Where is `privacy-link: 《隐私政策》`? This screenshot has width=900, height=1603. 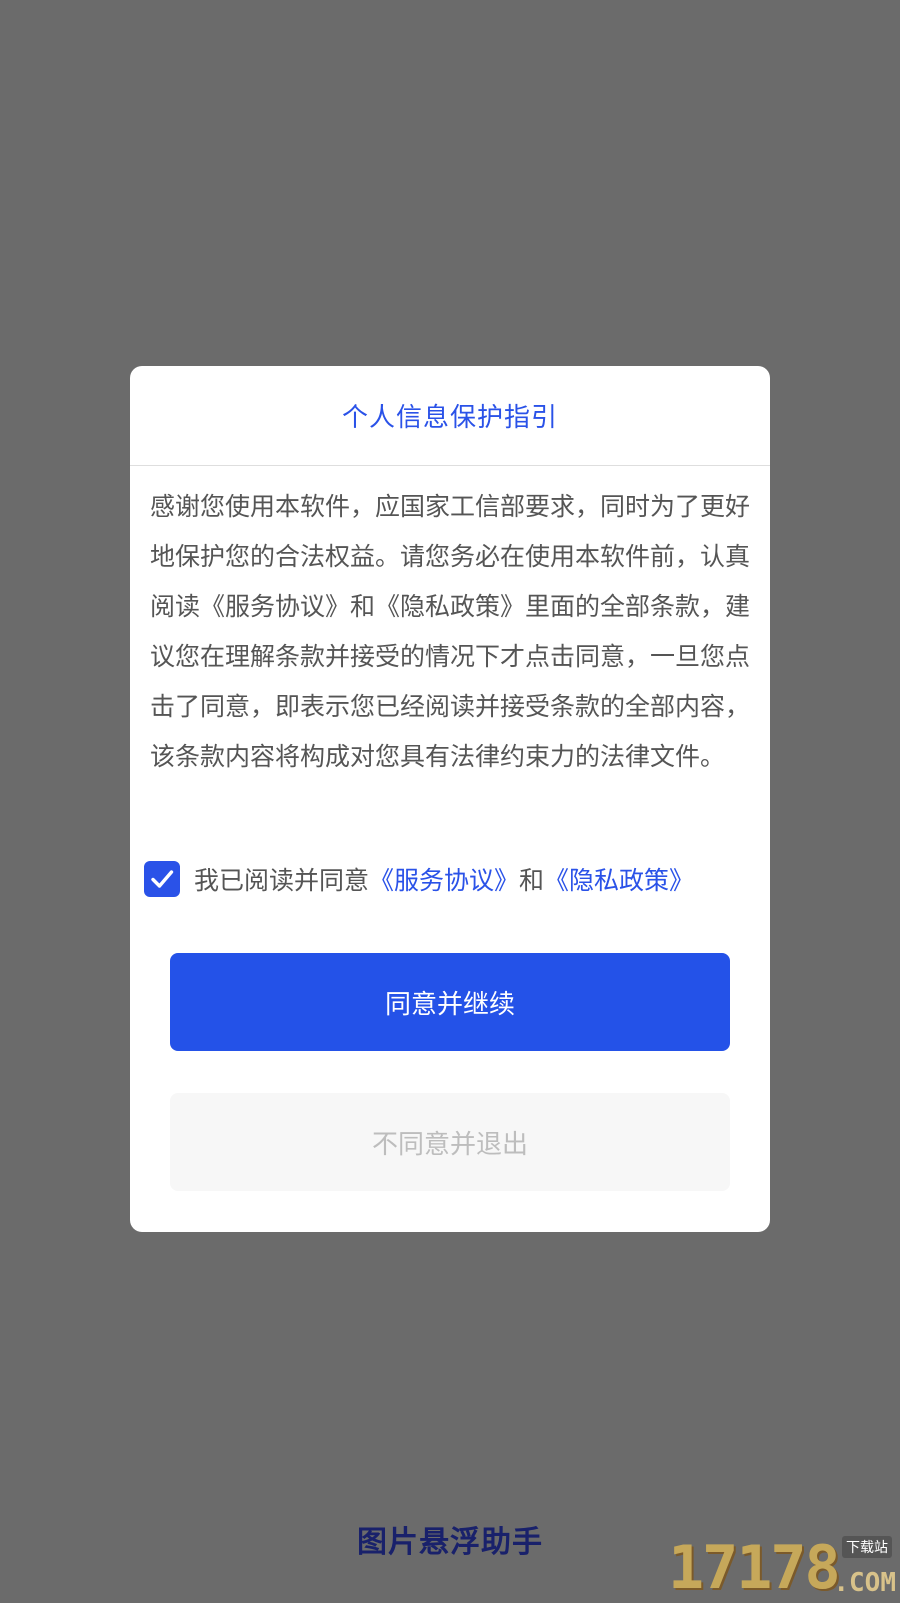
privacy-link: 《隐私政策》 is located at coordinates (619, 879).